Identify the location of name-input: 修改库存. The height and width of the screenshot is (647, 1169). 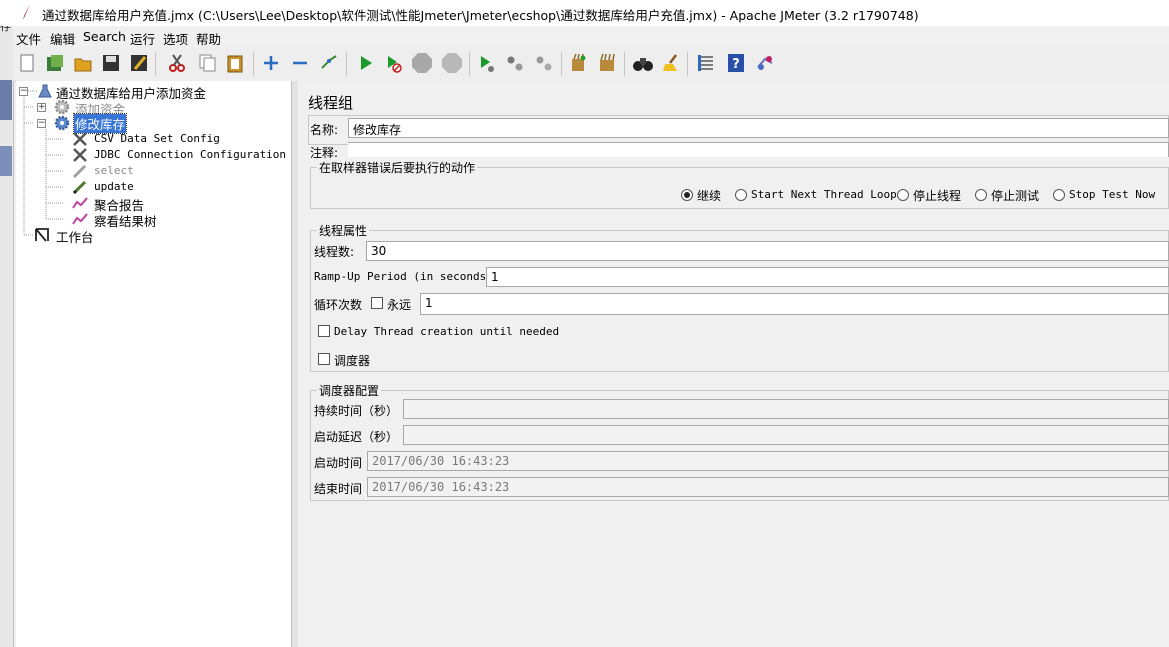
(758, 128).